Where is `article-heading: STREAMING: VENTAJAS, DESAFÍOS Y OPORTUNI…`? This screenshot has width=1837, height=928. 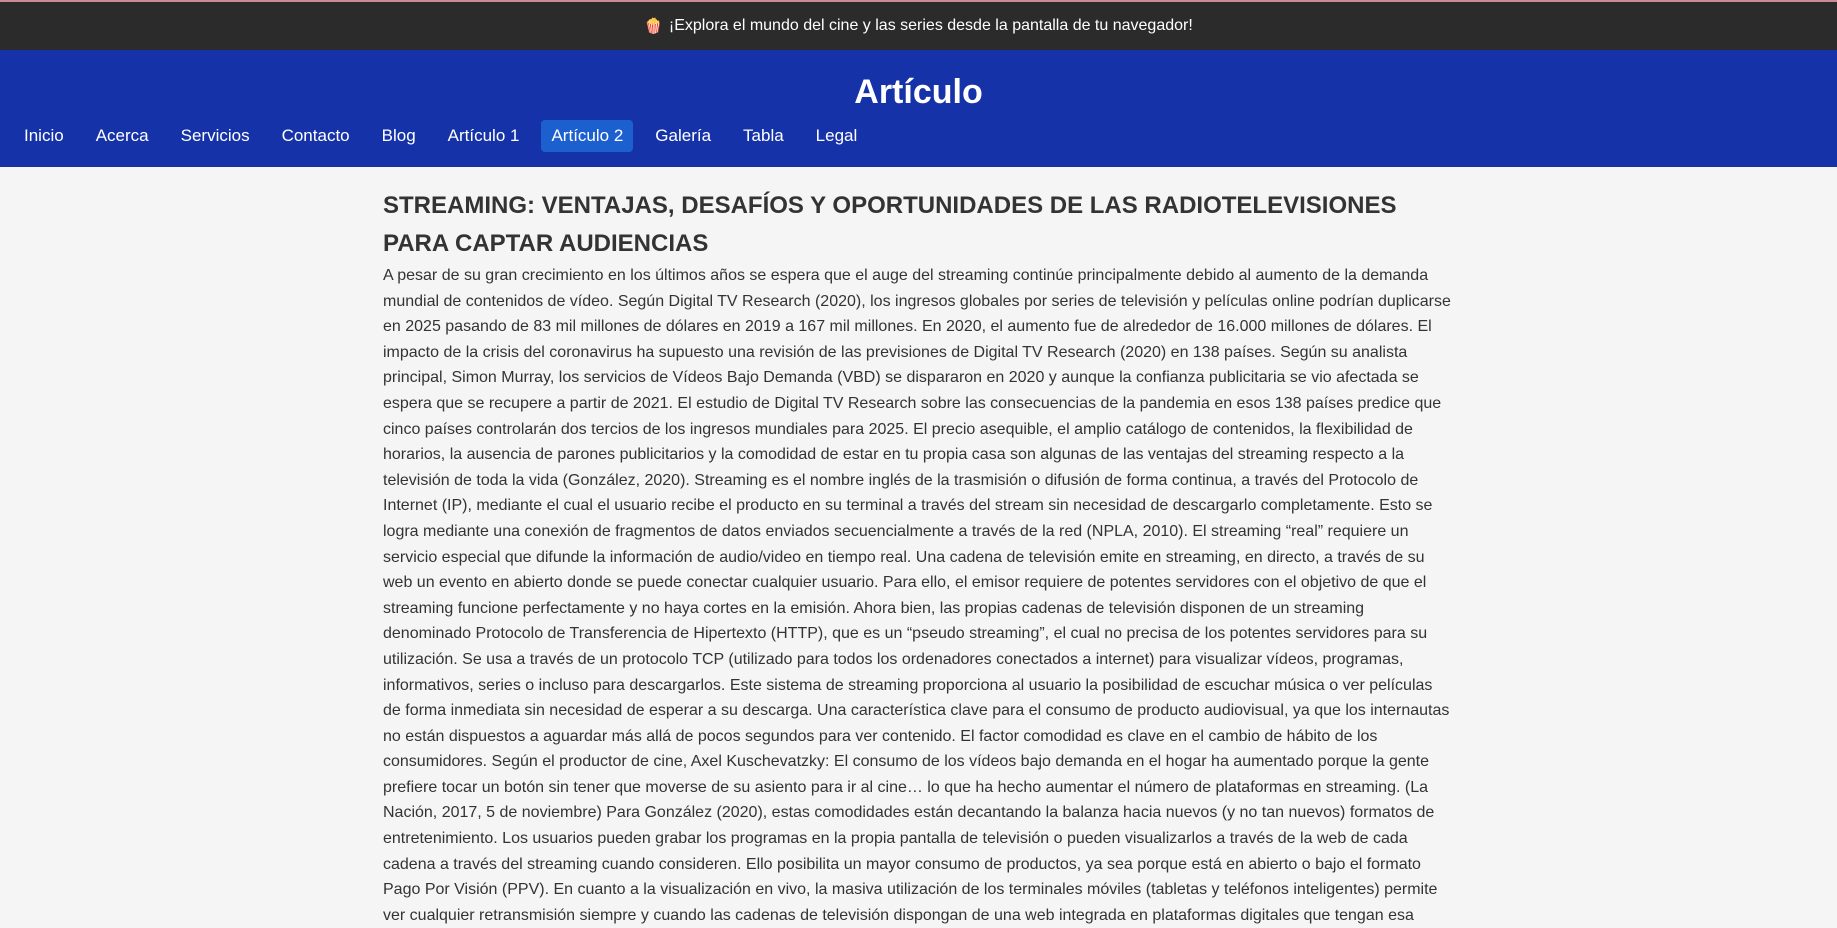
article-heading: STREAMING: VENTAJAS, DESAFÍOS Y OPORTUNI… is located at coordinates (890, 224).